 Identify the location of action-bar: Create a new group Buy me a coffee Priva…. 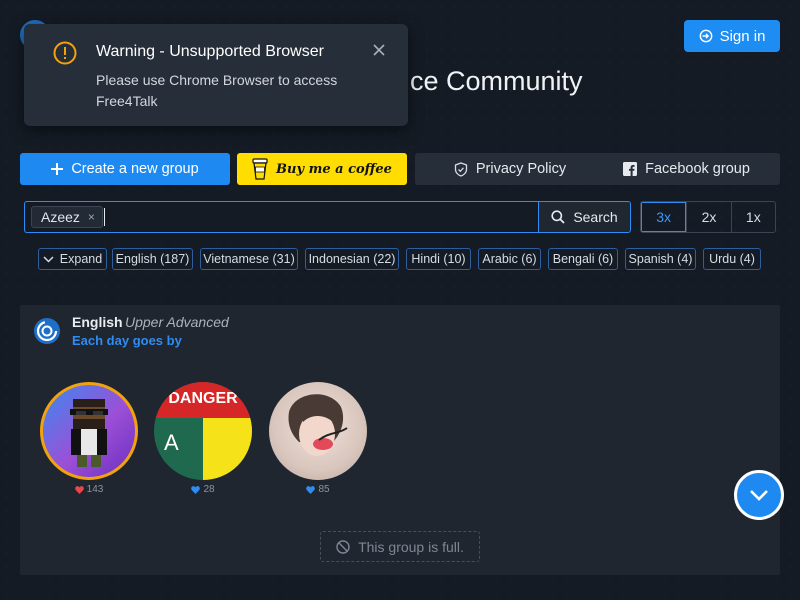
(400, 169).